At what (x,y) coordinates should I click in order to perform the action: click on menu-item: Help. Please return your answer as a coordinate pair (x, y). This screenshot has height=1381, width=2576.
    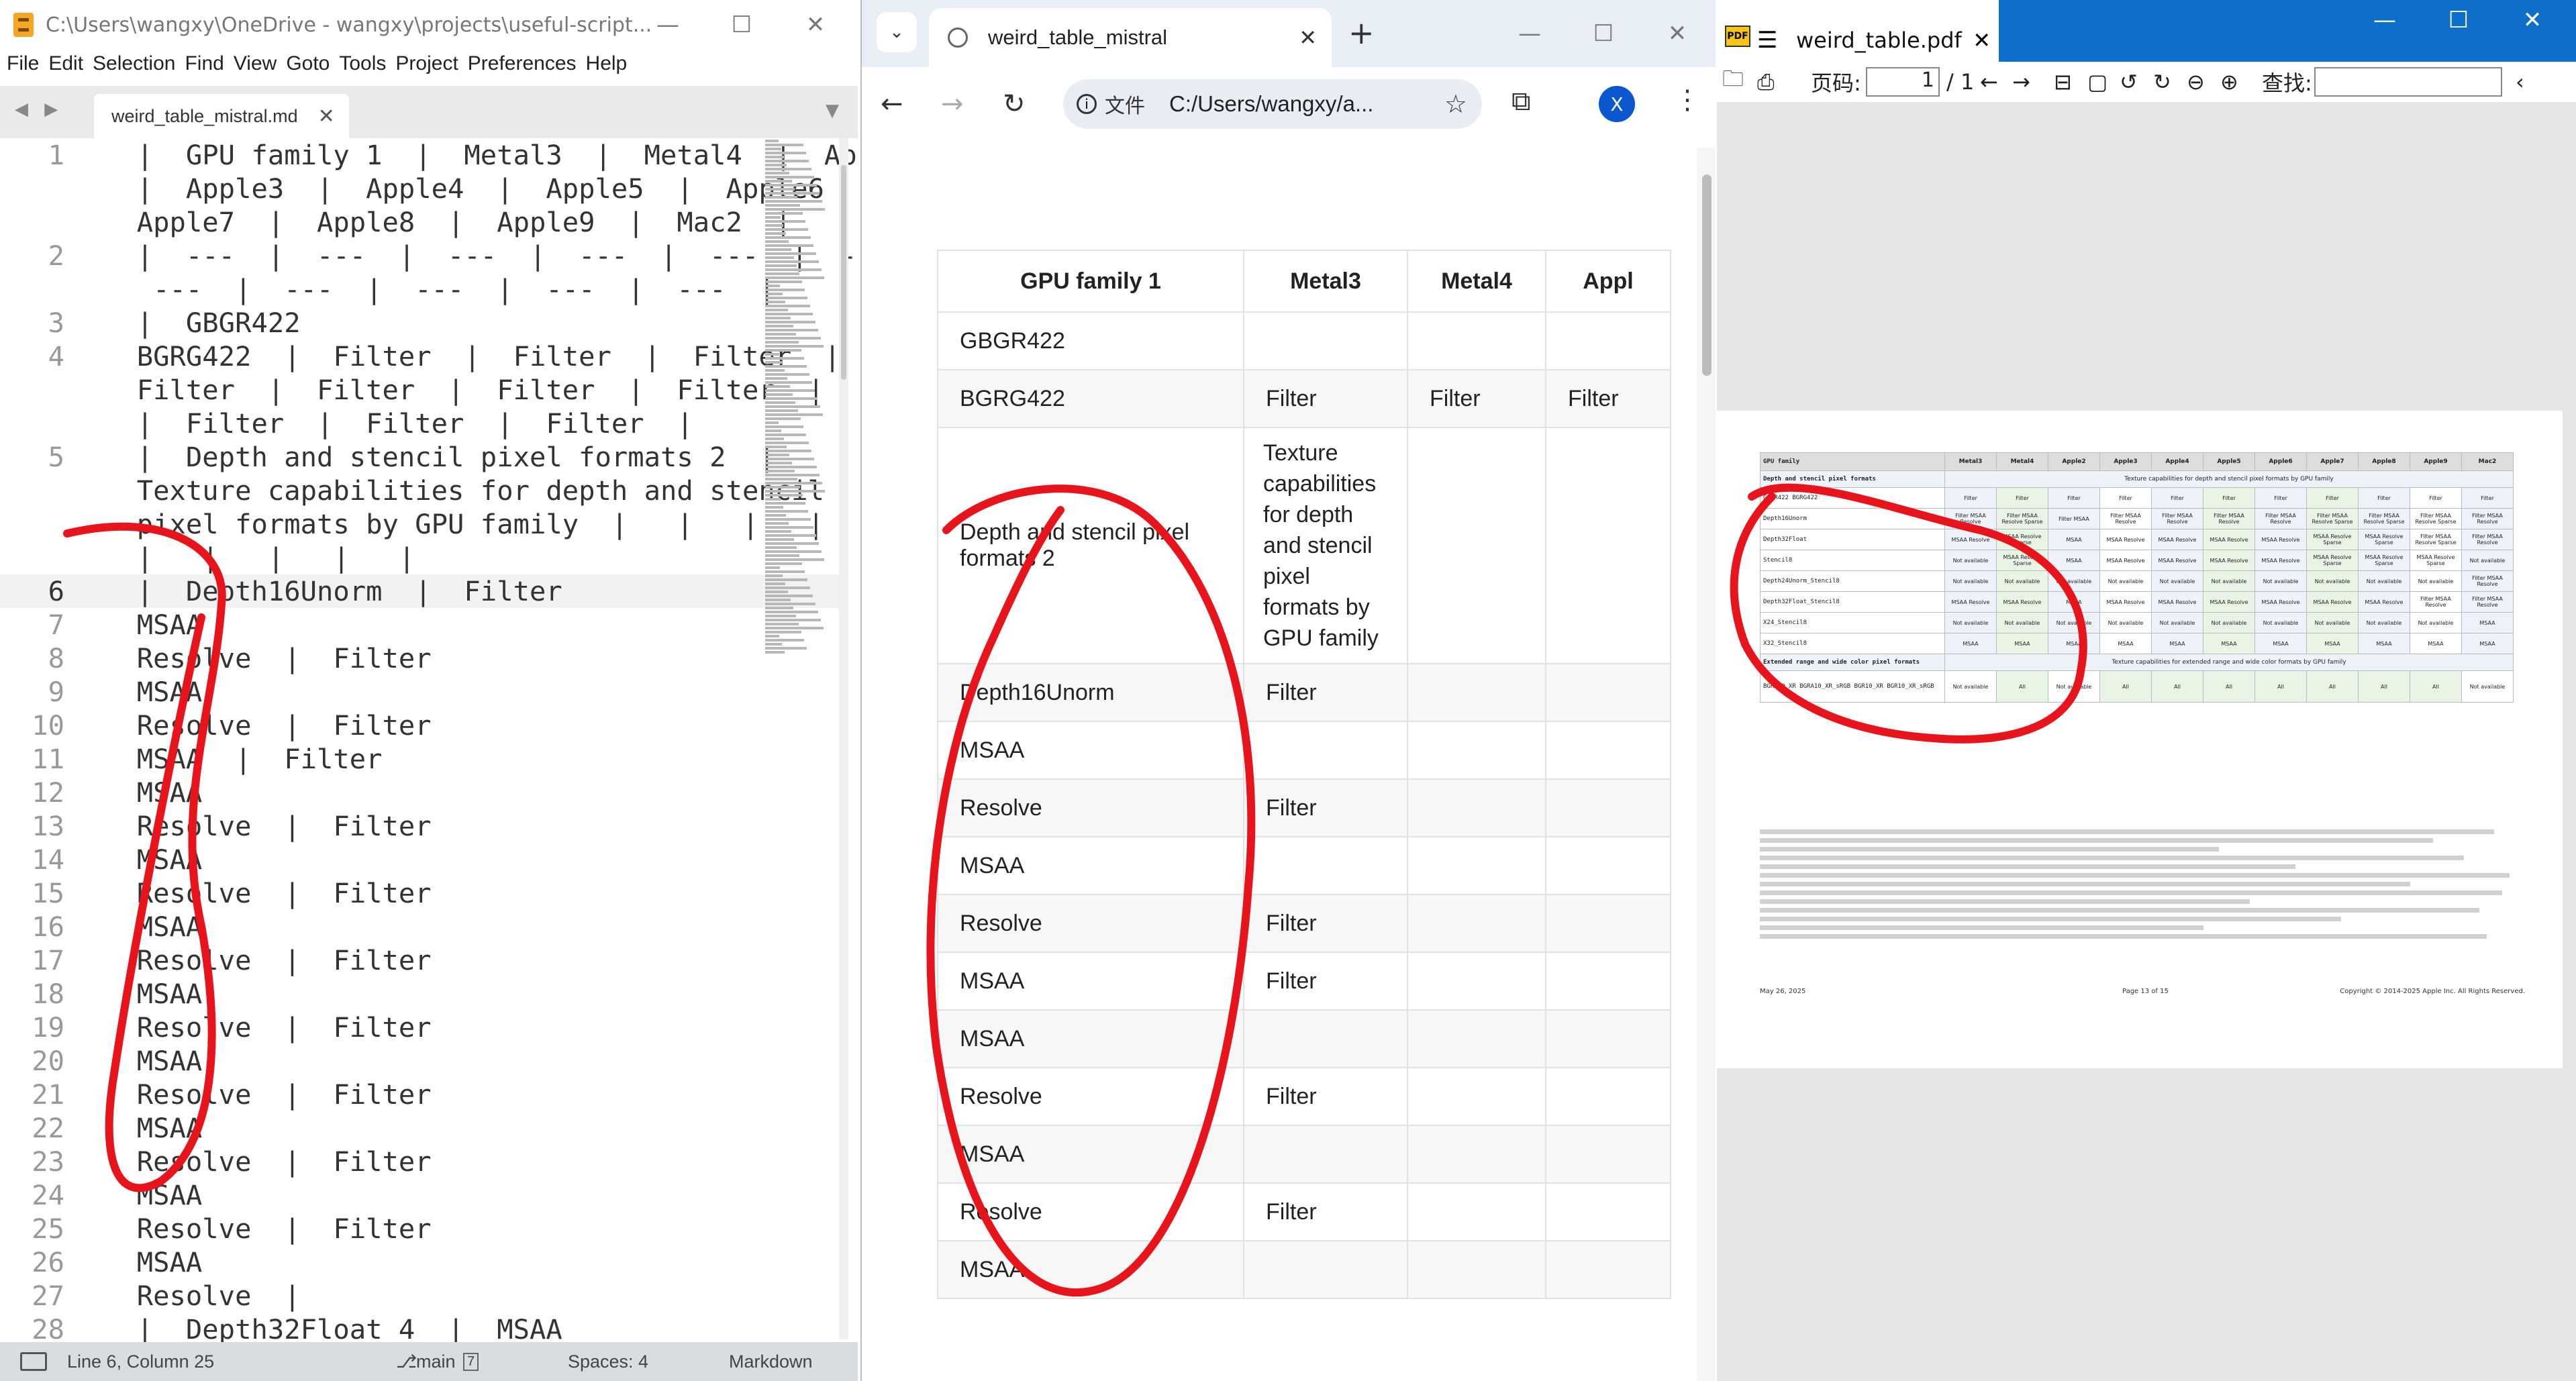
    Looking at the image, I should click on (607, 63).